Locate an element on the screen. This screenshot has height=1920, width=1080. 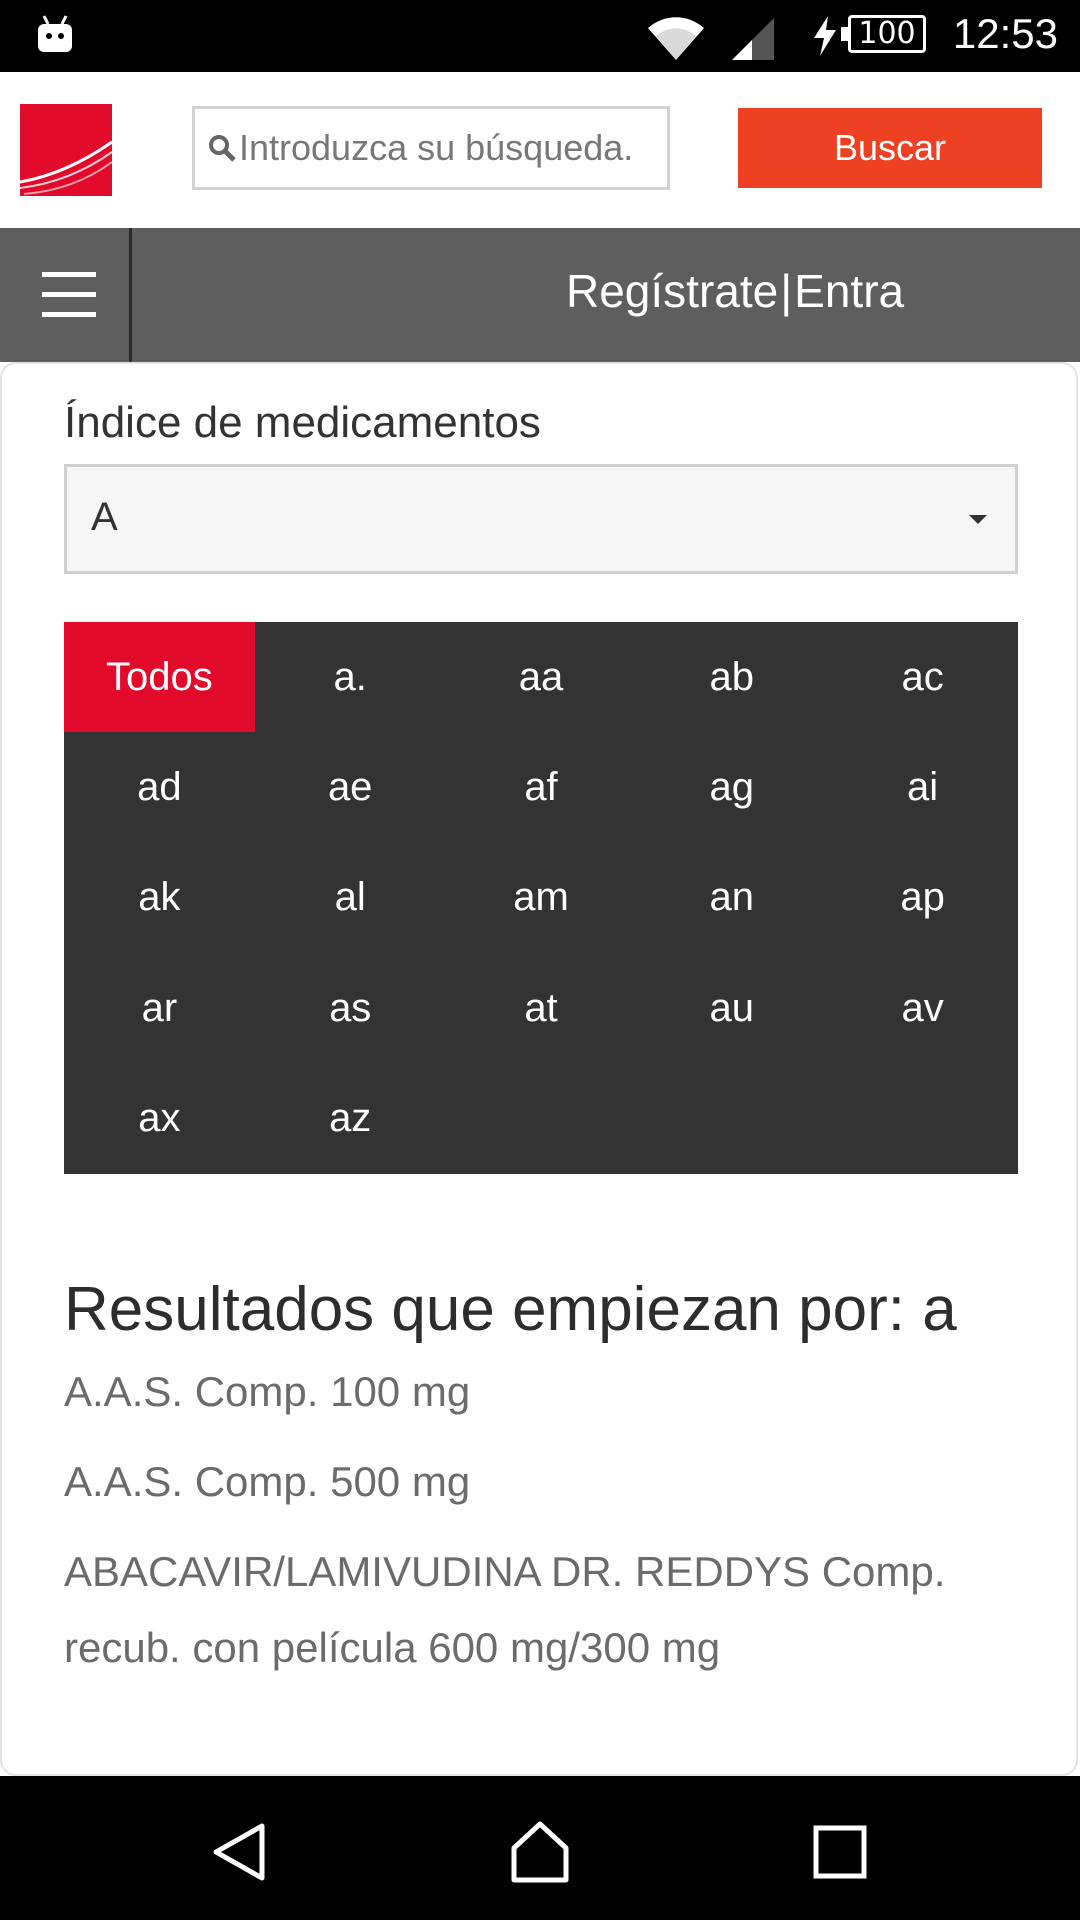
chevron-down-icon is located at coordinates (978, 519).